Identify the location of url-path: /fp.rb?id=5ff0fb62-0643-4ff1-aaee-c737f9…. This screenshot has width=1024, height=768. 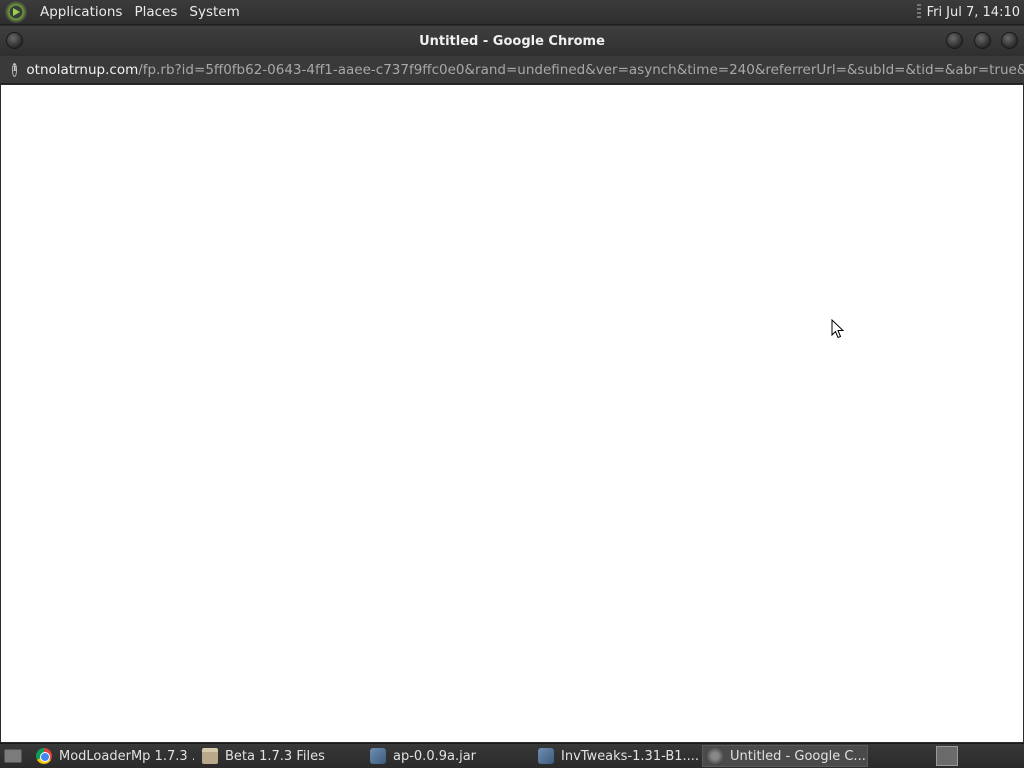
(581, 69).